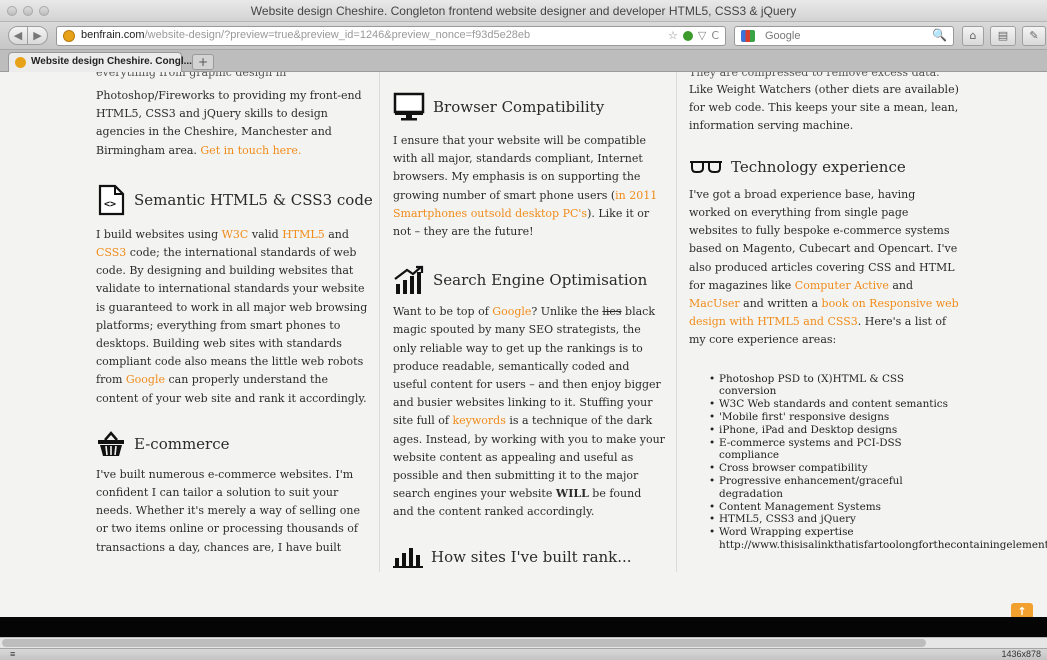 The width and height of the screenshot is (1047, 660). I want to click on experience-item: W3C Web standards and content semantics, so click(824, 404).